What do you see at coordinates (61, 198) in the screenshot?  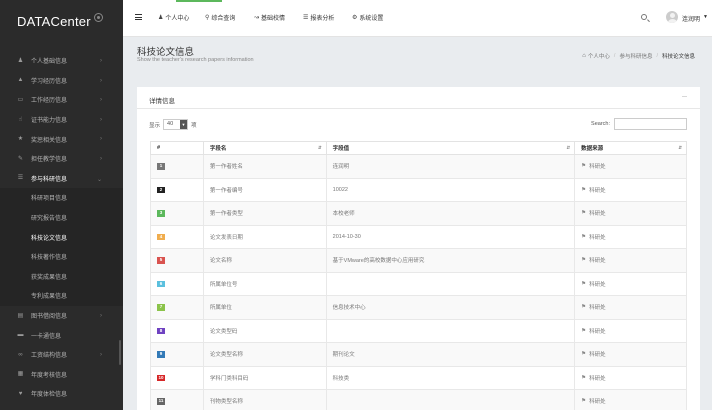 I see `sidebar-subitem: 科研项目信息` at bounding box center [61, 198].